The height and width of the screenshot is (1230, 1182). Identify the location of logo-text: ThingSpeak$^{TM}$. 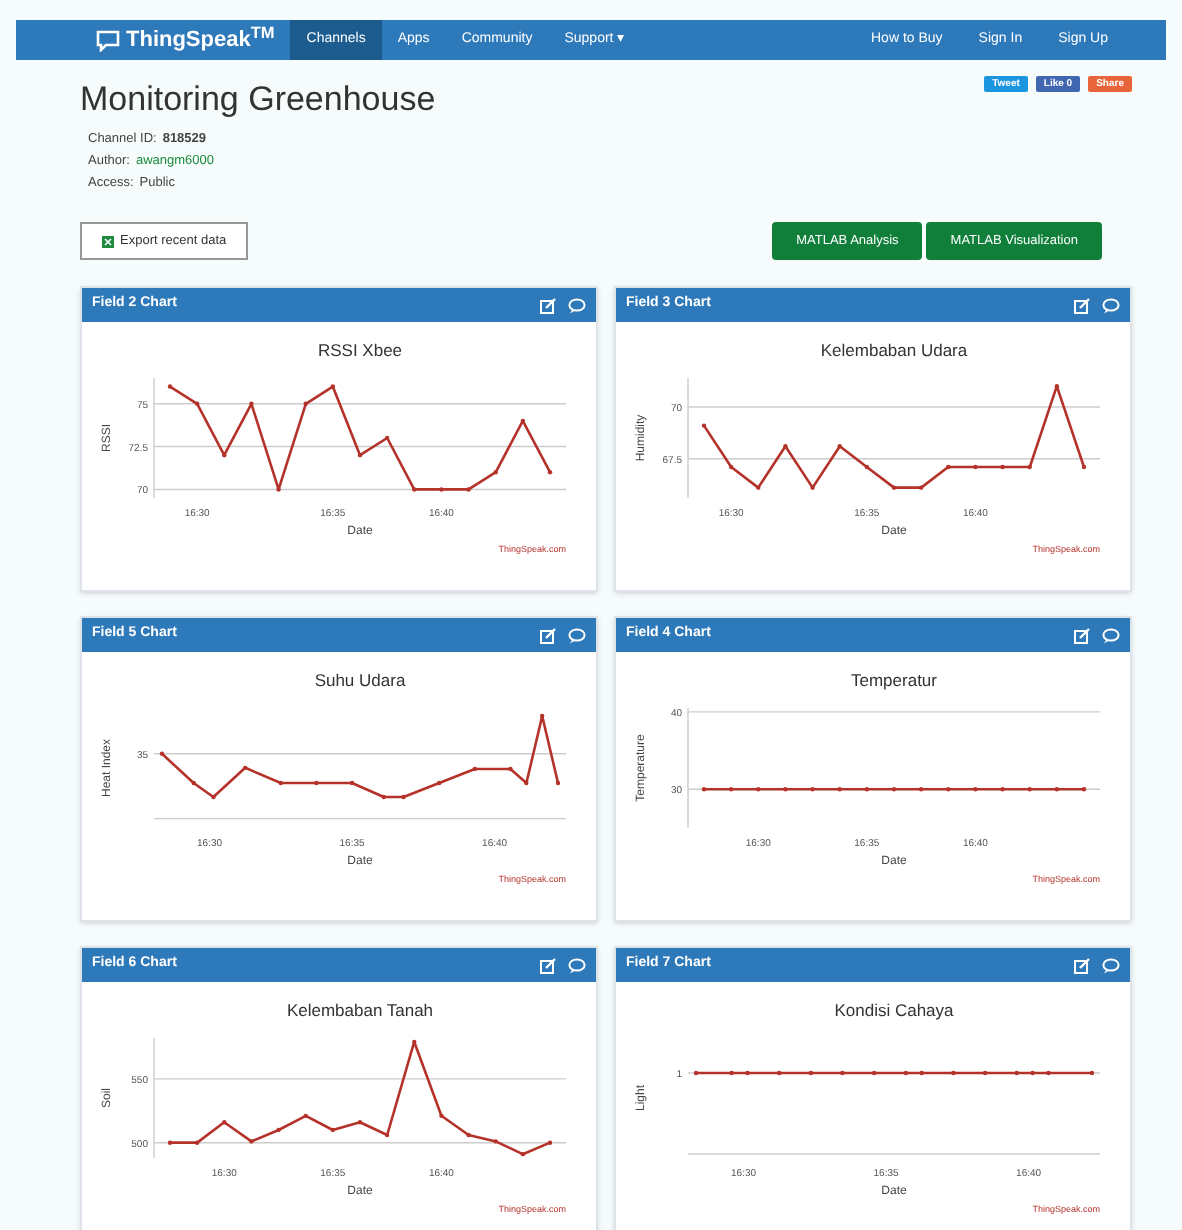
(200, 40).